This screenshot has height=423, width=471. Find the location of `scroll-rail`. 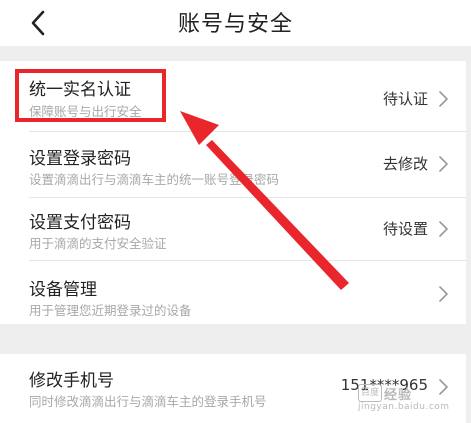

scroll-rail is located at coordinates (468, 234).